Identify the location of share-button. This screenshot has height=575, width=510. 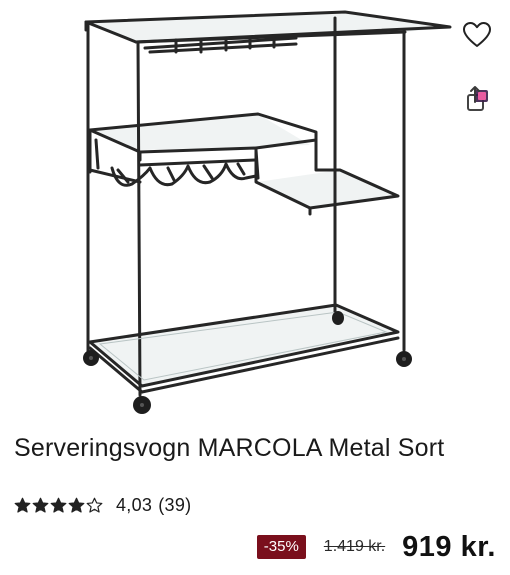
(477, 99).